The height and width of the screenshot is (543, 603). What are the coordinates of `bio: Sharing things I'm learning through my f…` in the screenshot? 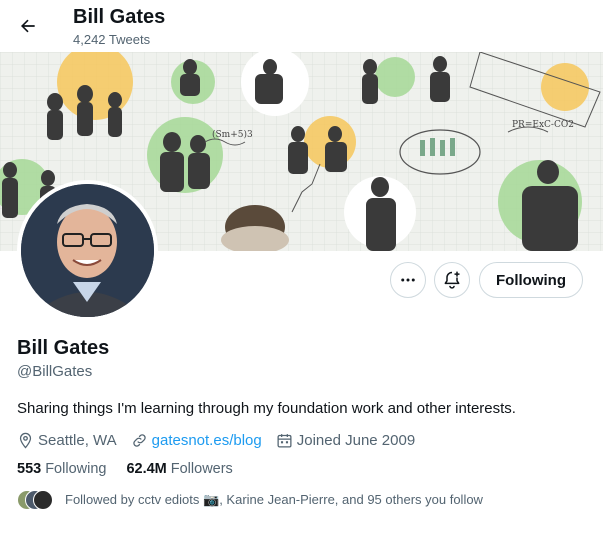 It's located at (266, 408).